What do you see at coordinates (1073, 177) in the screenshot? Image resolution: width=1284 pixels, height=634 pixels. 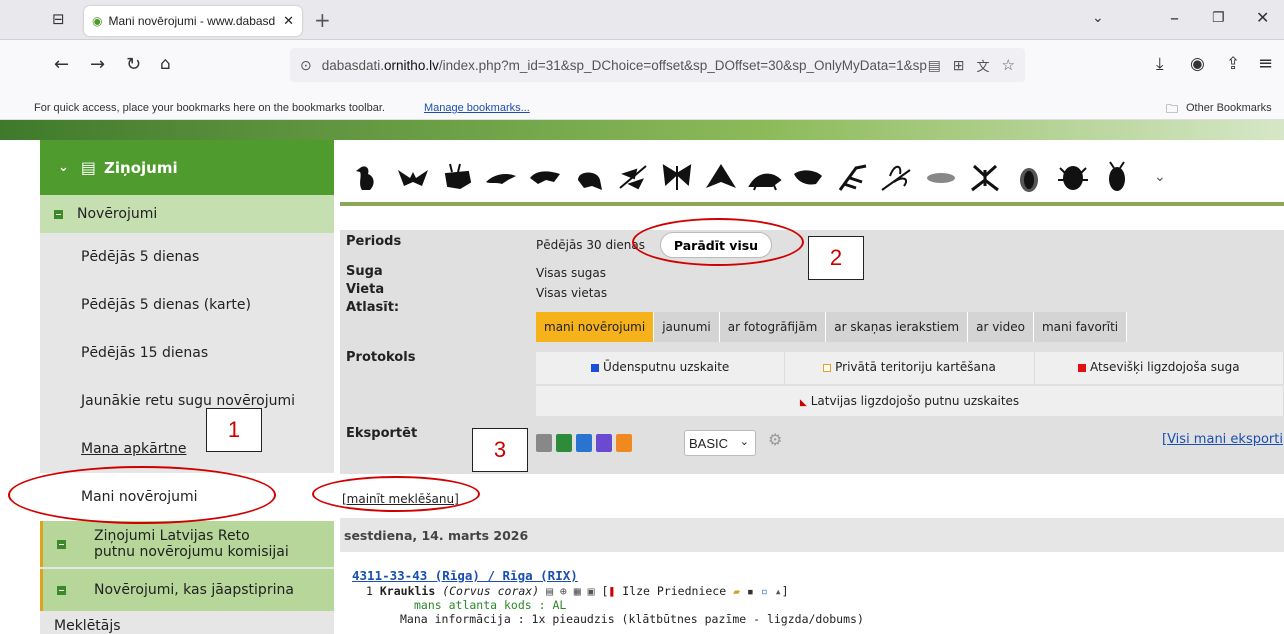 I see `beetle-icon` at bounding box center [1073, 177].